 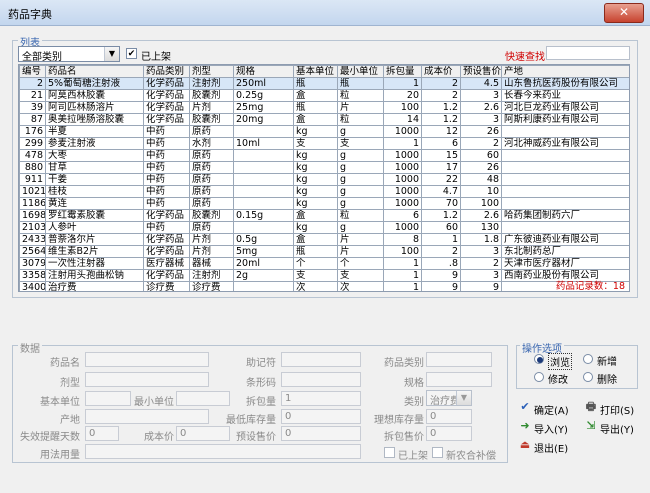 I want to click on type-select: 治疗费 ▼, so click(x=449, y=398).